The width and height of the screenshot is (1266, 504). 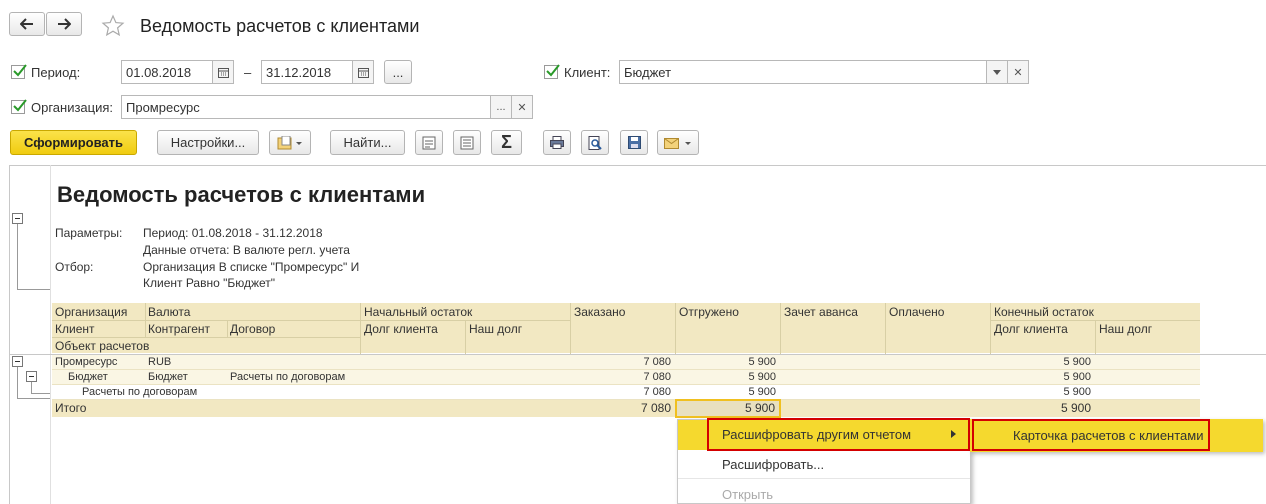 What do you see at coordinates (253, 329) in the screenshot?
I see `col-header-contract: Договор` at bounding box center [253, 329].